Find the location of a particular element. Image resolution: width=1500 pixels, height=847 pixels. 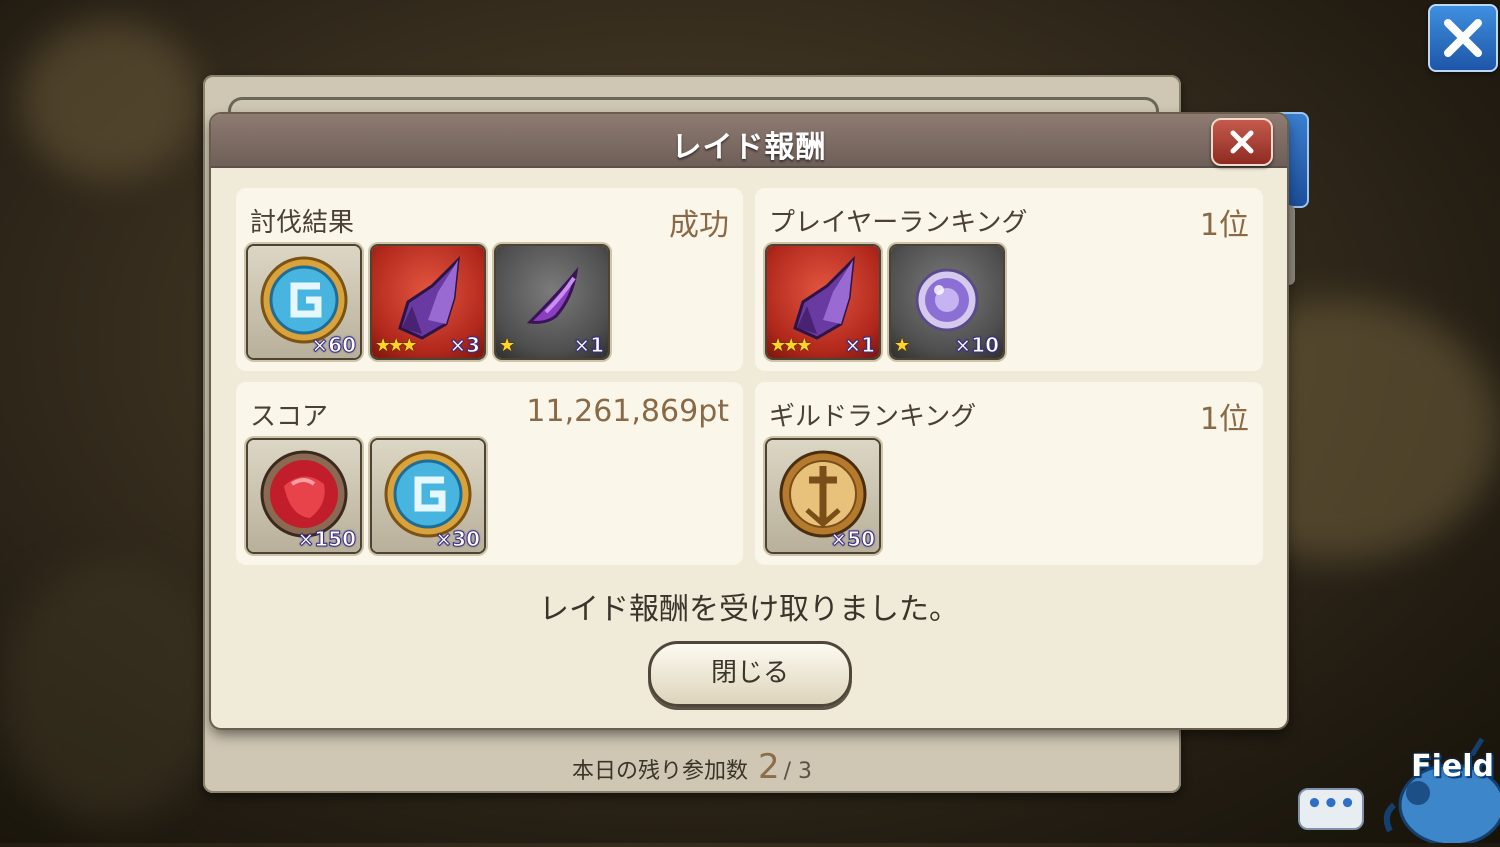

reward-item: ×30 is located at coordinates (428, 496).